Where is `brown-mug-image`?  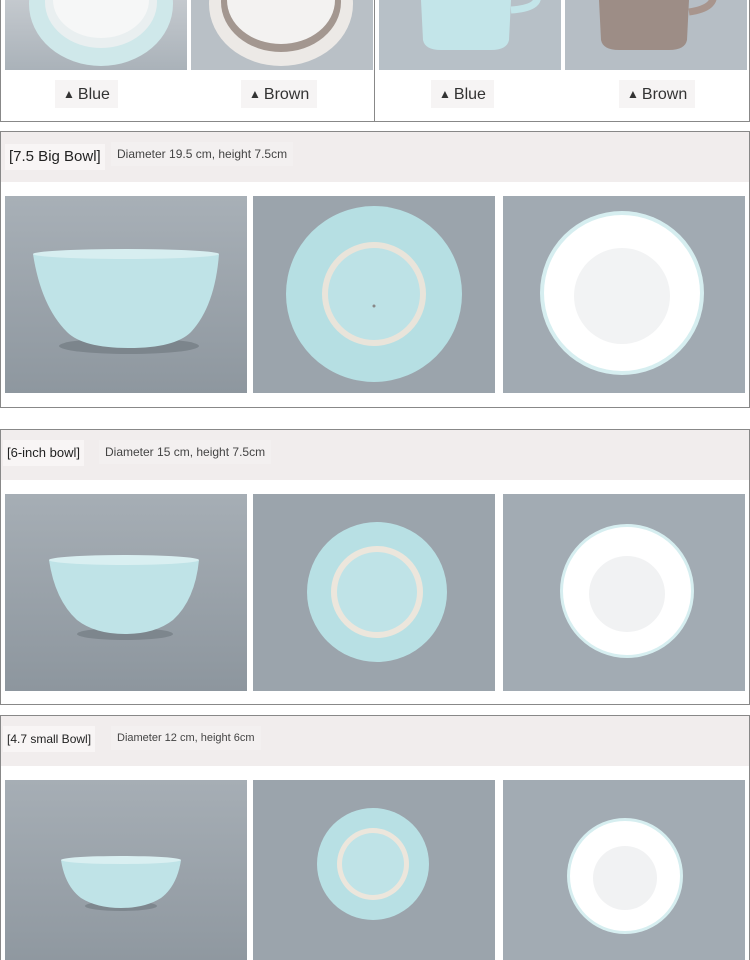
brown-mug-image is located at coordinates (656, 35).